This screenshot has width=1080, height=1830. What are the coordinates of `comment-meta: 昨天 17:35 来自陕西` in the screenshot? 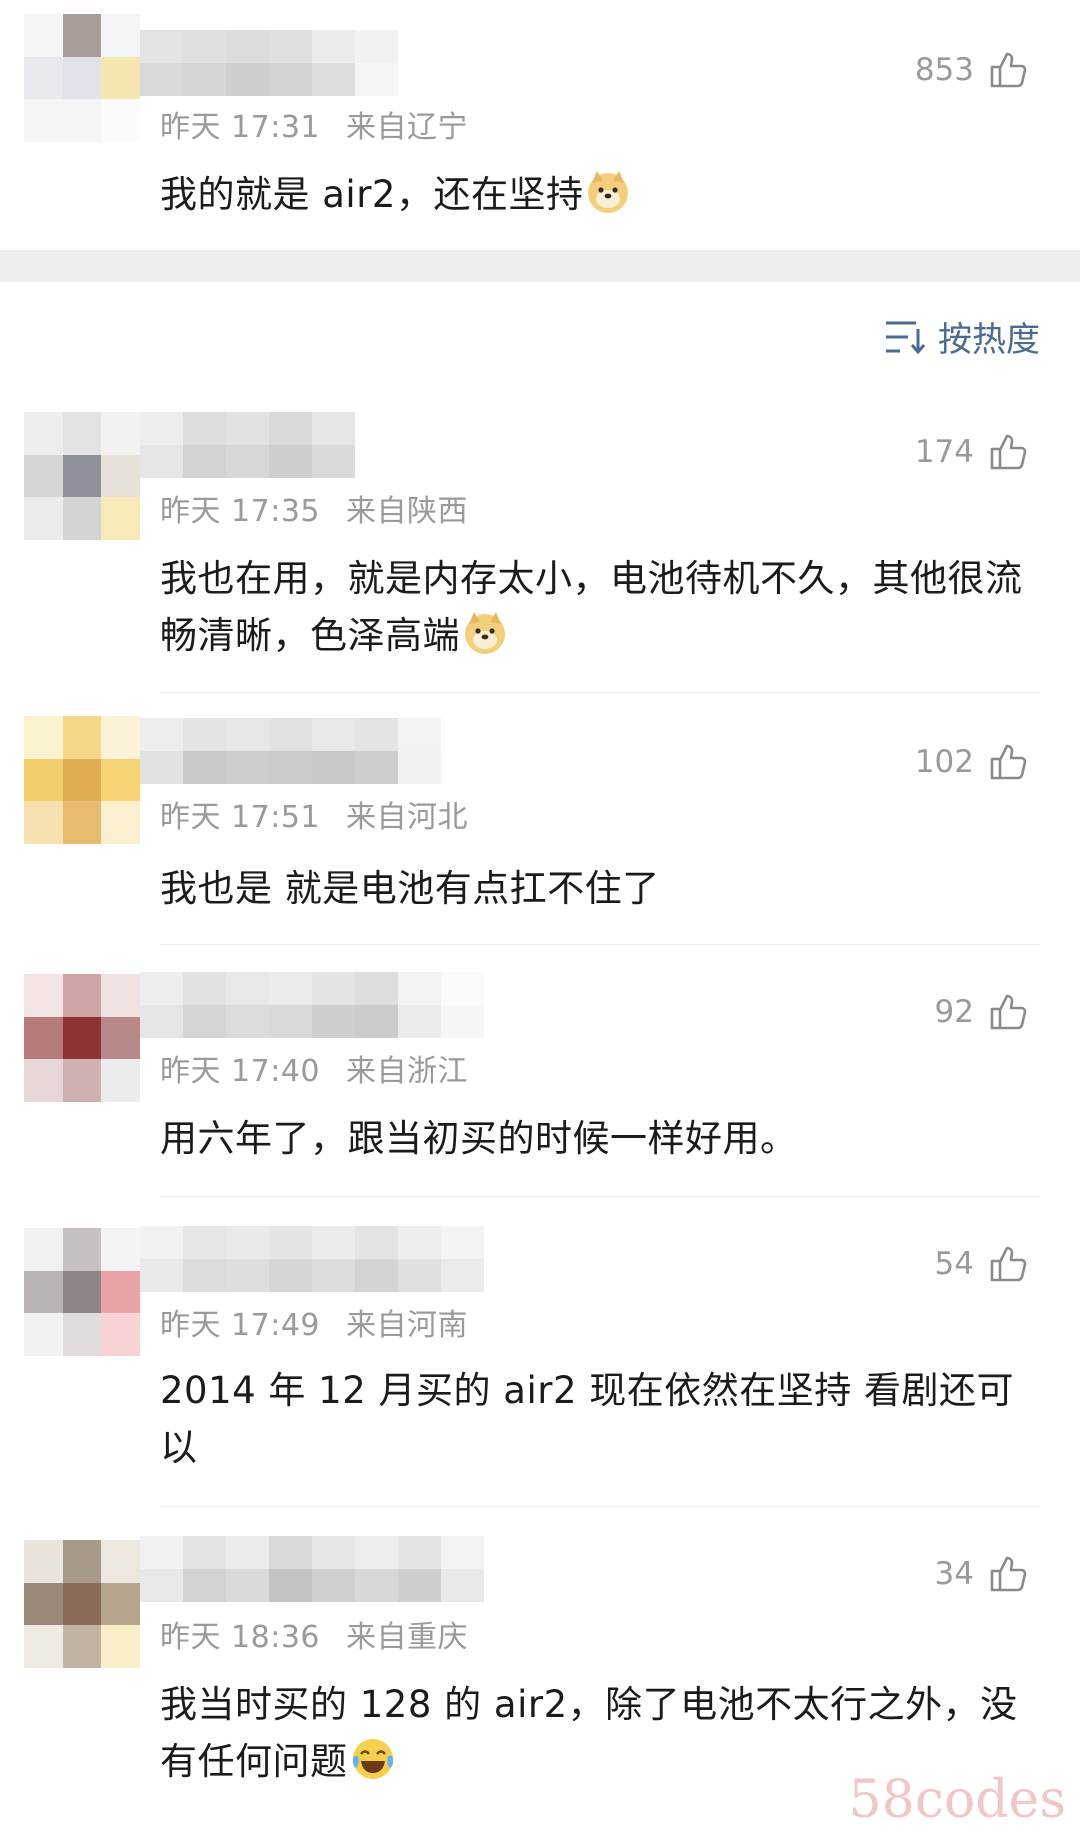 It's located at (314, 508).